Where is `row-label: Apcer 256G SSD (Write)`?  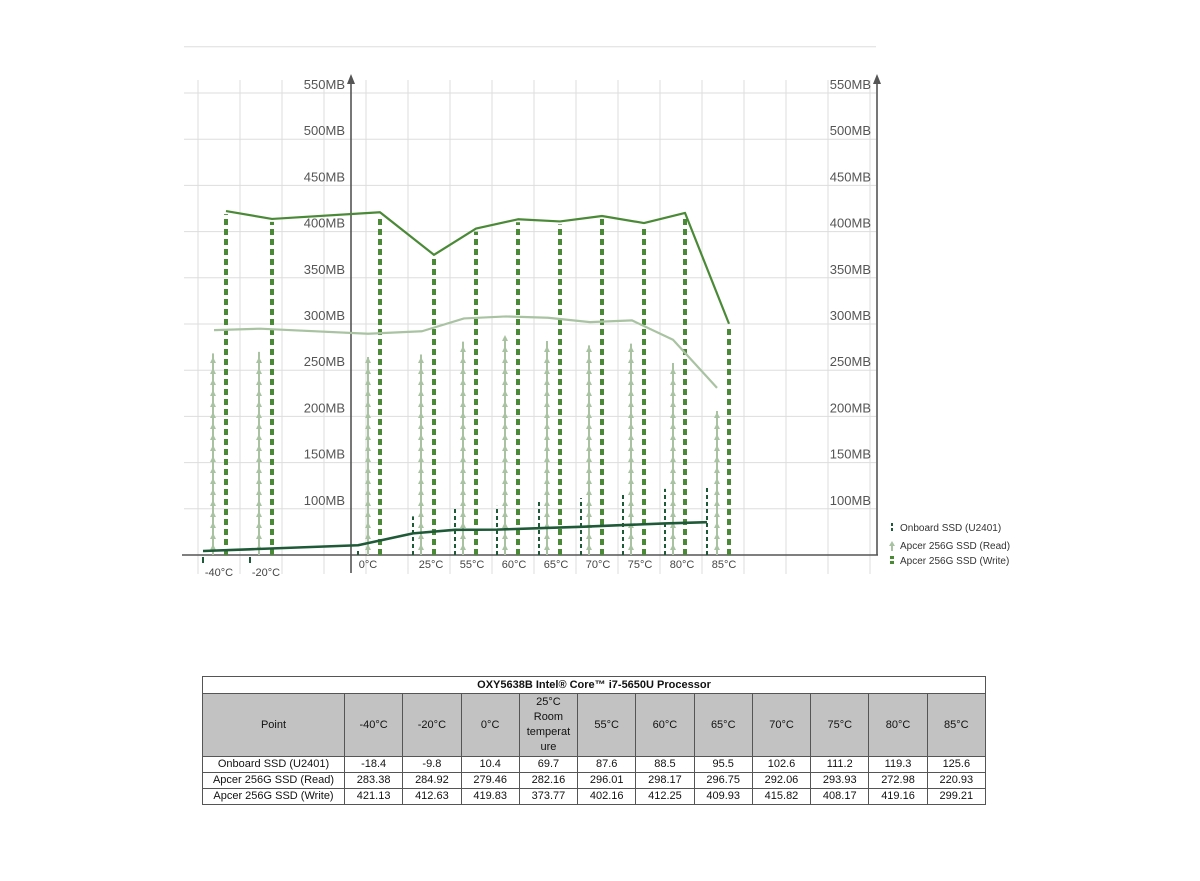 row-label: Apcer 256G SSD (Write) is located at coordinates (273, 796).